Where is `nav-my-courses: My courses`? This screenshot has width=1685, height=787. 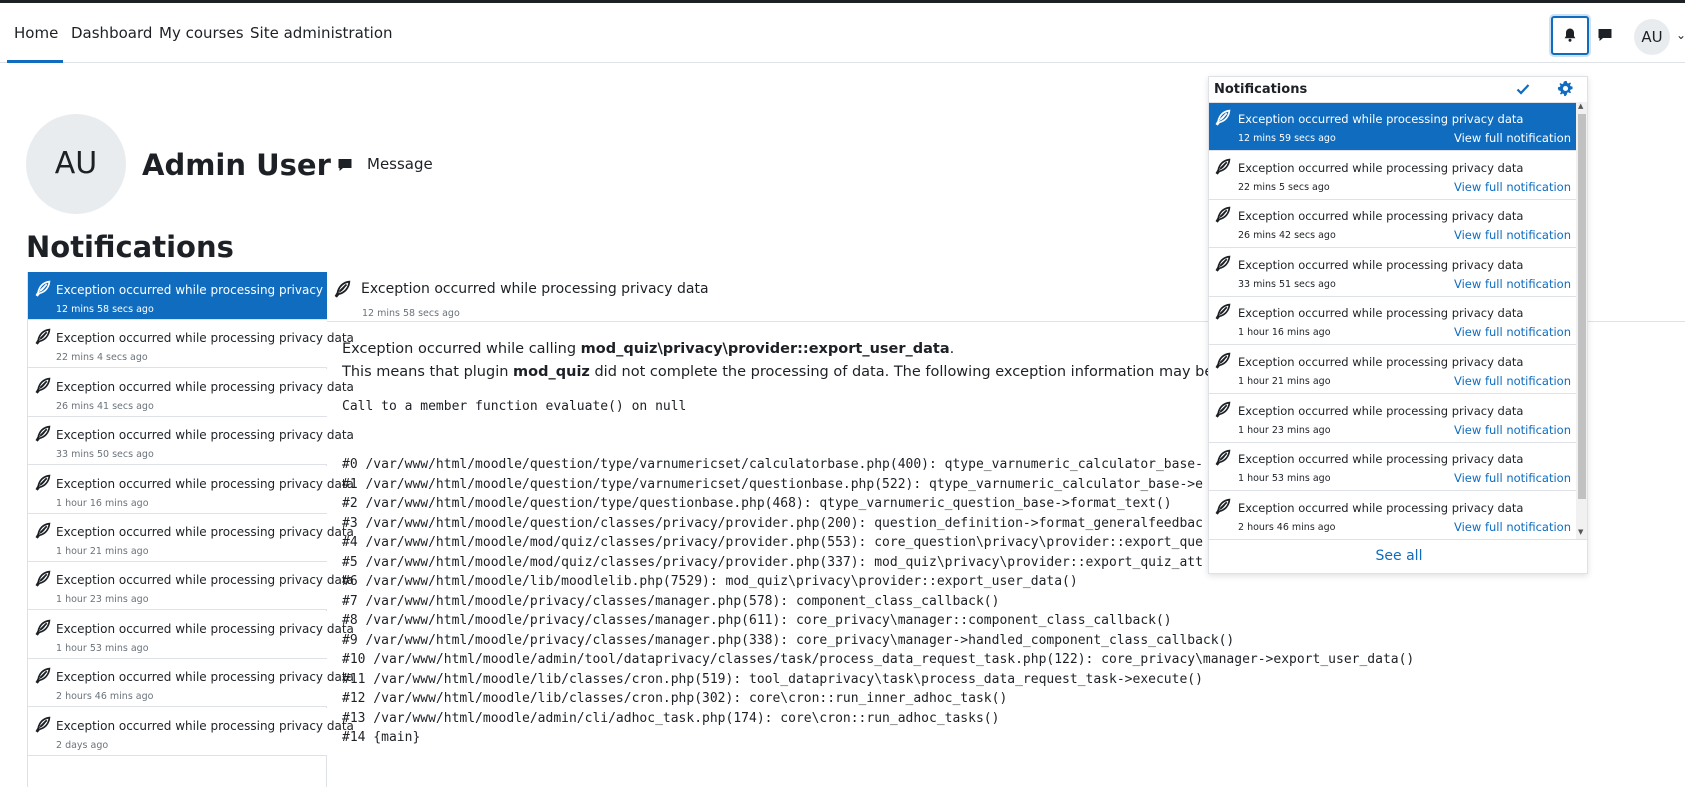
nav-my-courses: My courses is located at coordinates (201, 33).